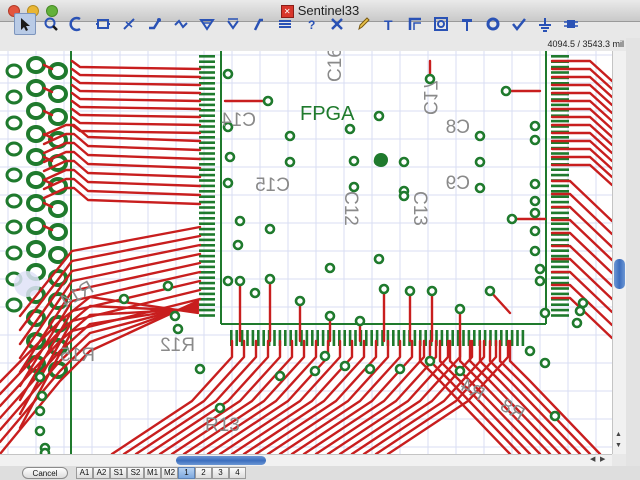 This screenshot has height=480, width=640. I want to click on tool-wire-button, so click(259, 24).